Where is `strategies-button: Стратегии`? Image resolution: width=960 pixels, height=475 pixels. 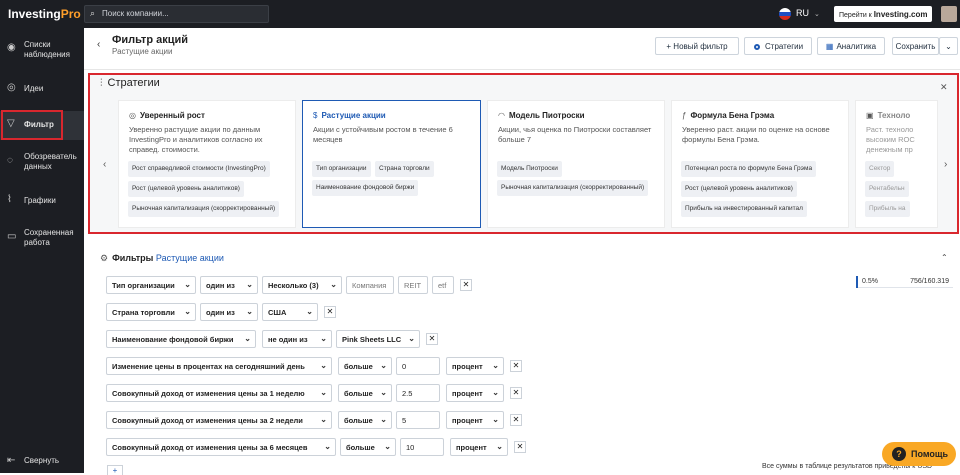 strategies-button: Стратегии is located at coordinates (778, 46).